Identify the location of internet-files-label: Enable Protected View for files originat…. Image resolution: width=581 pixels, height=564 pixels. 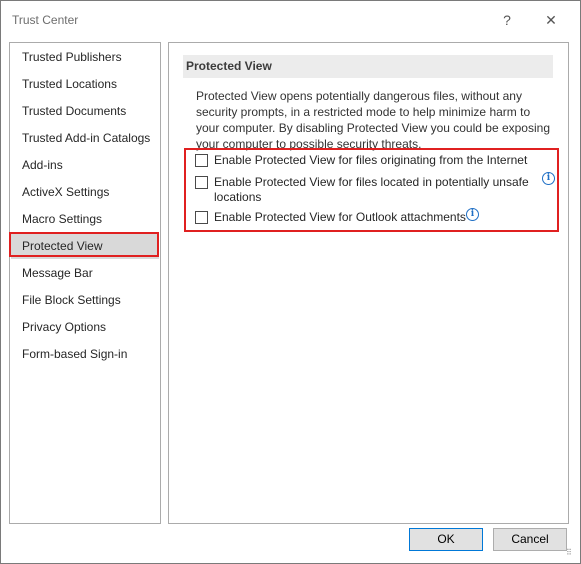
(371, 160).